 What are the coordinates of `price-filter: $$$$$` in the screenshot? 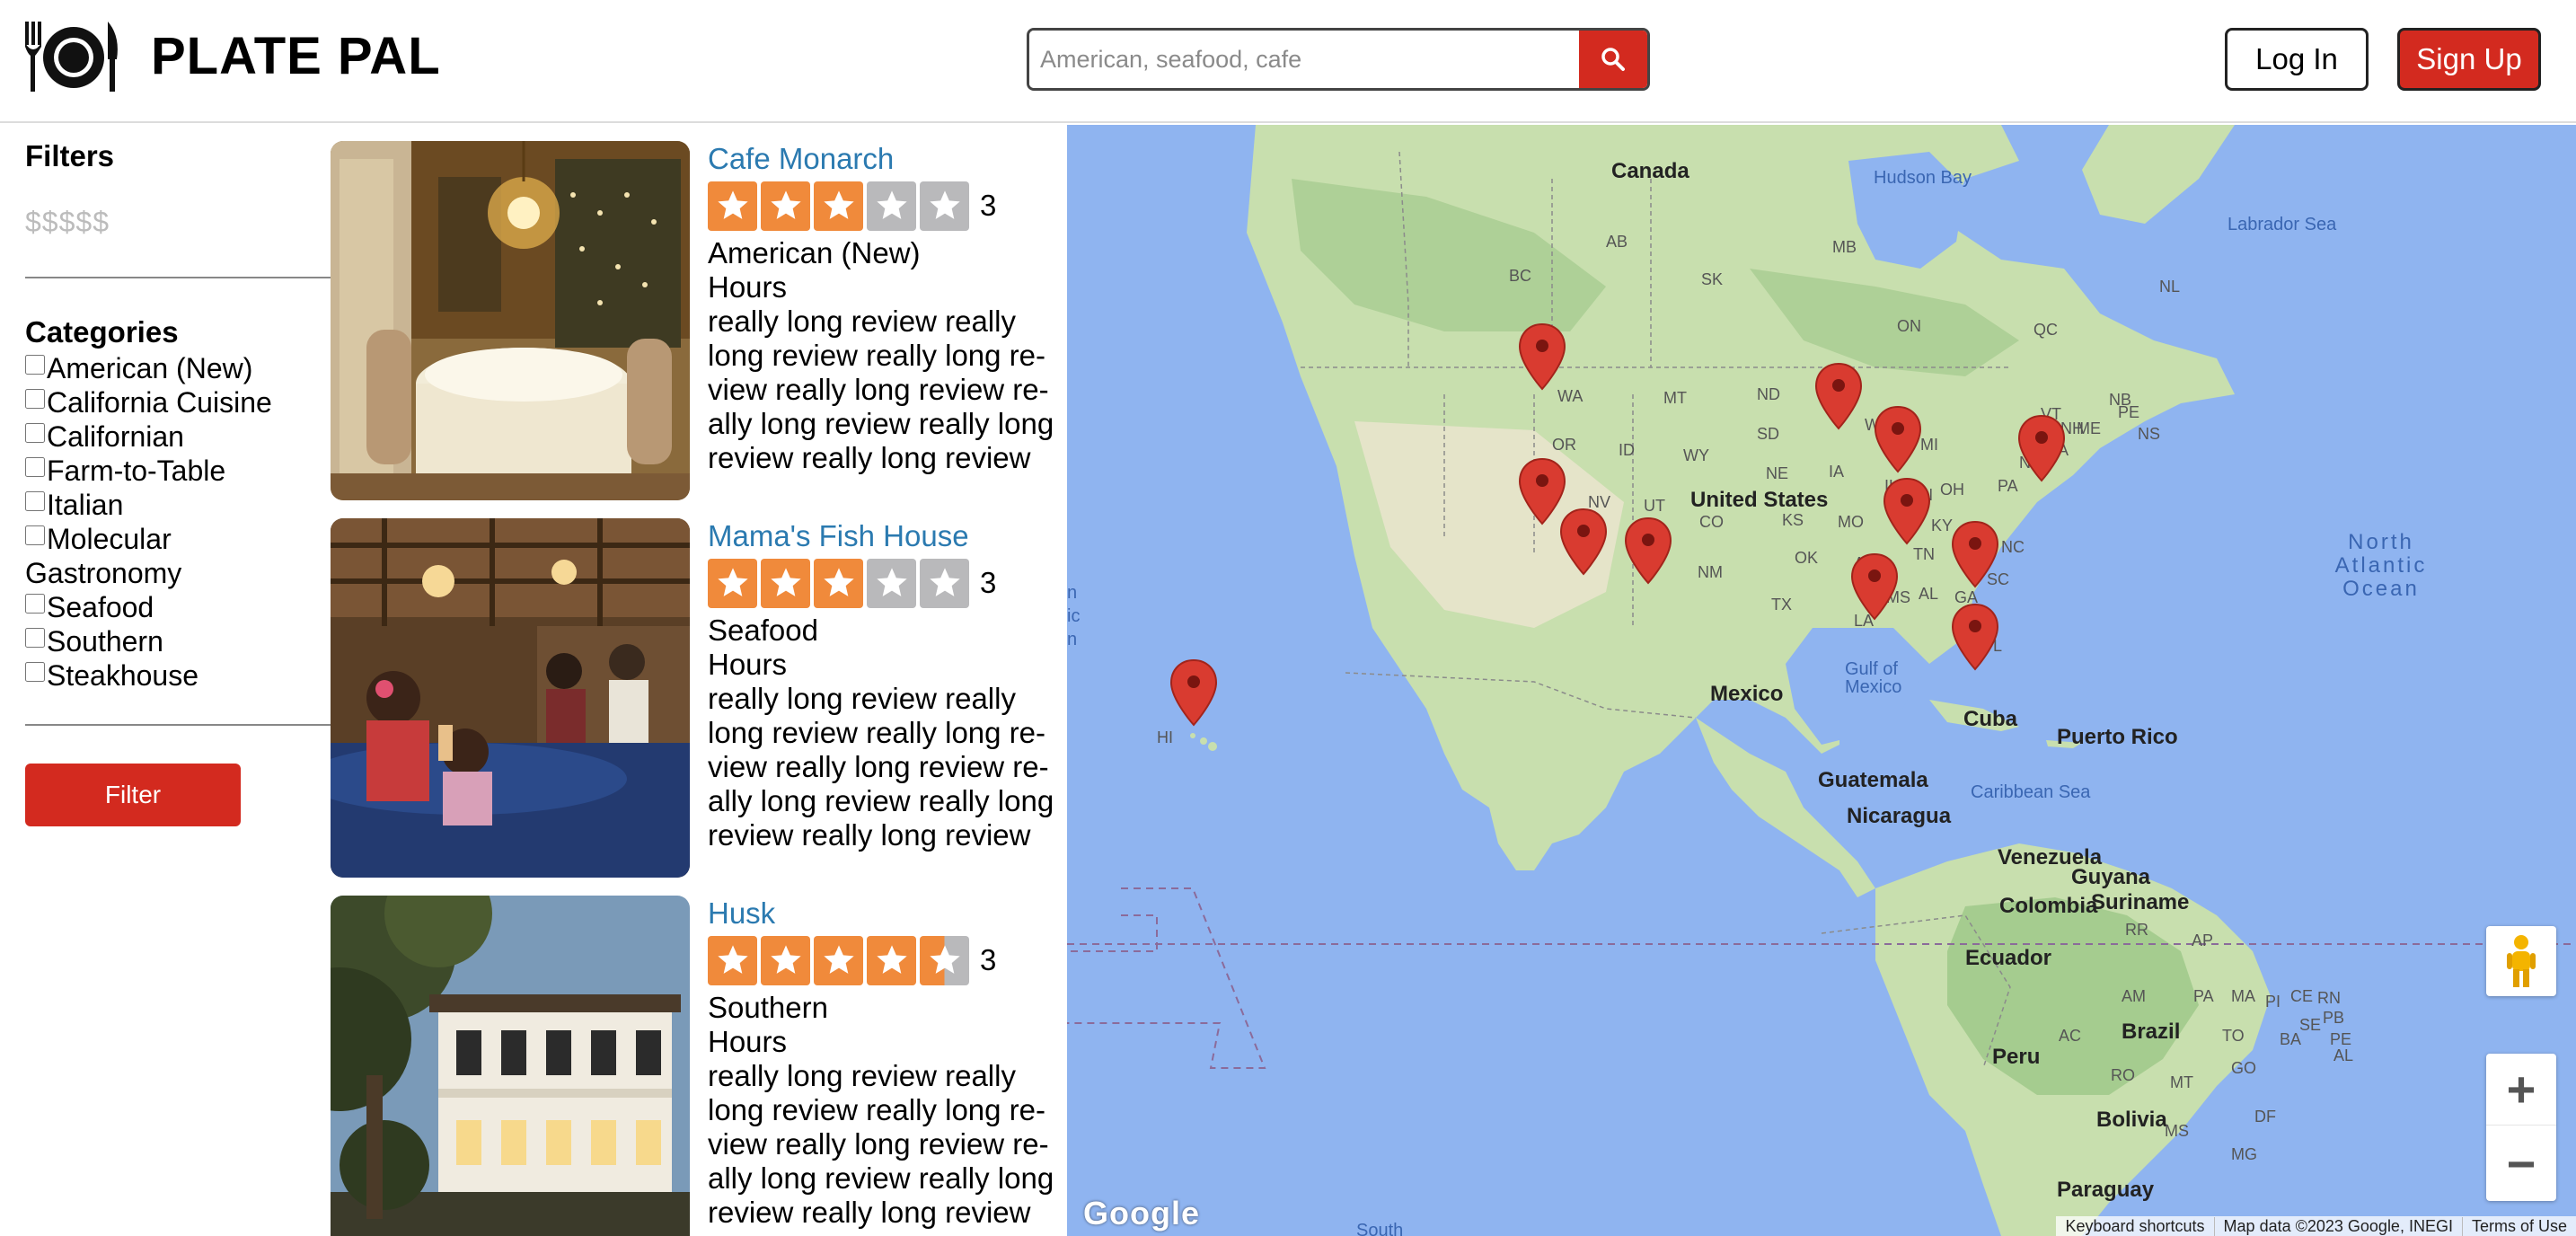 It's located at (67, 223).